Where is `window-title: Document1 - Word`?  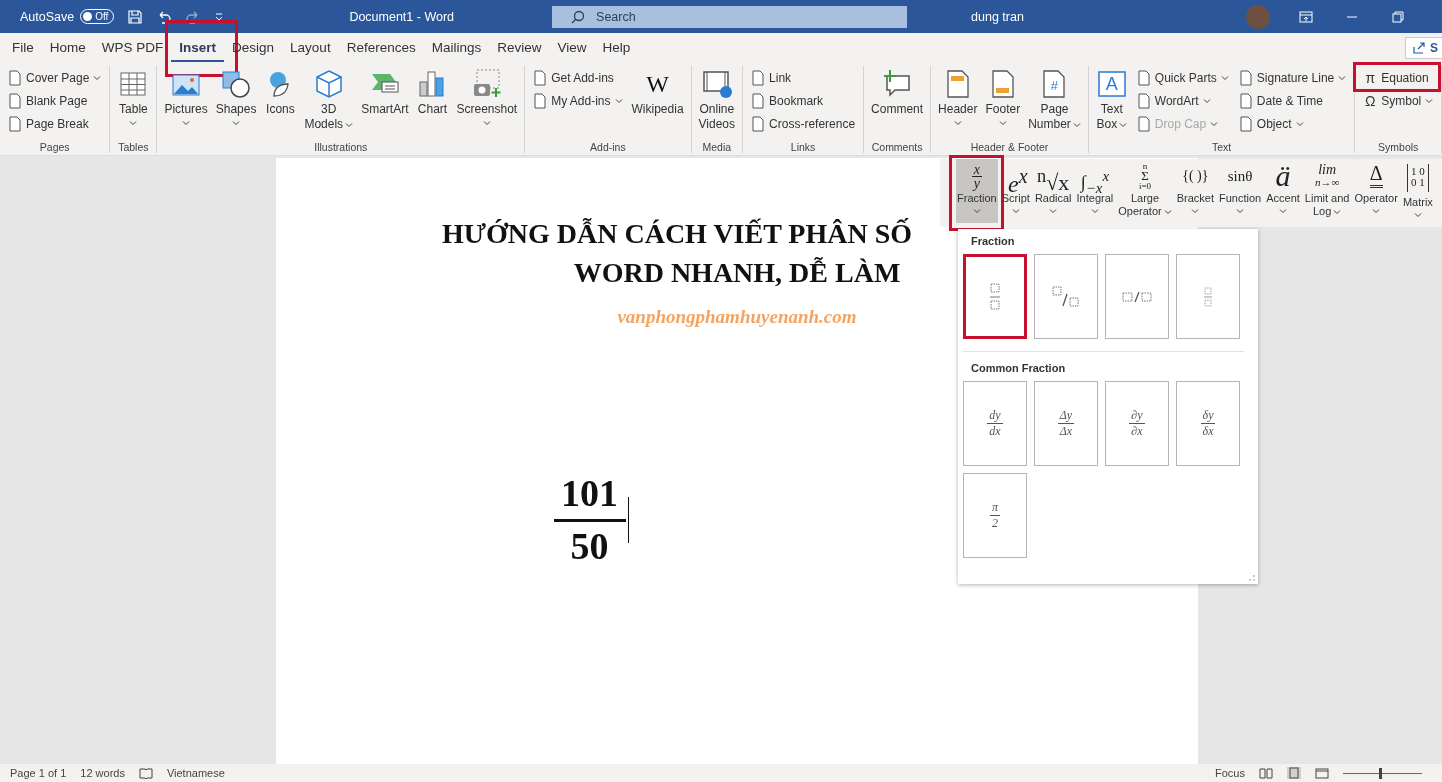 window-title: Document1 - Word is located at coordinates (402, 16).